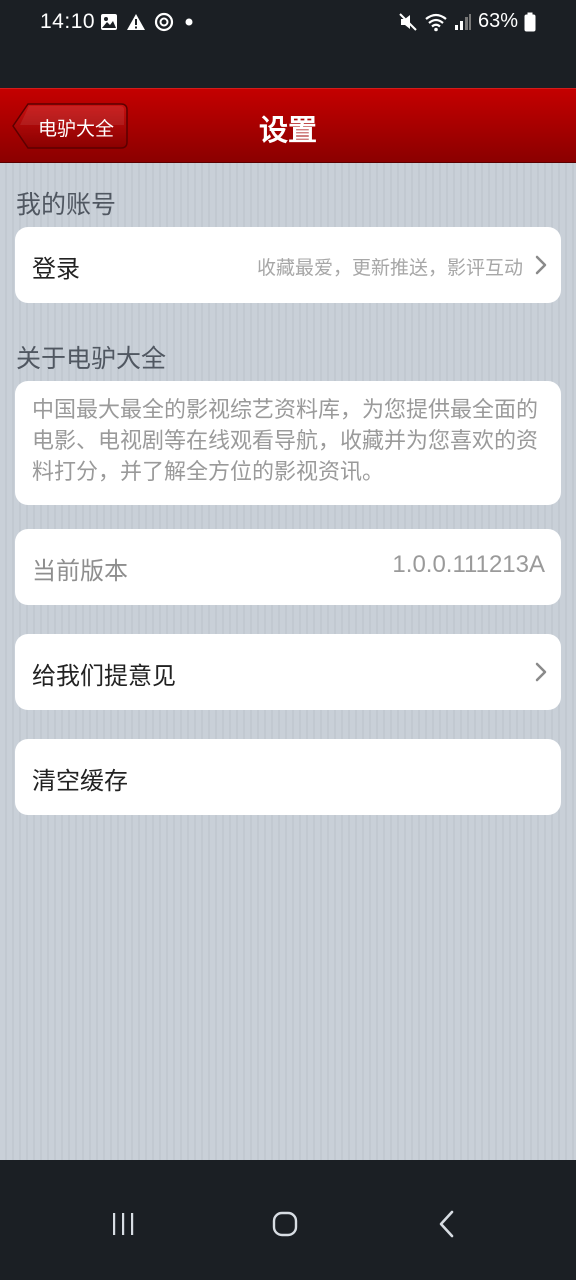 The height and width of the screenshot is (1280, 576). Describe the element at coordinates (66, 204) in the screenshot. I see `section-header-account: 我的账号` at that location.